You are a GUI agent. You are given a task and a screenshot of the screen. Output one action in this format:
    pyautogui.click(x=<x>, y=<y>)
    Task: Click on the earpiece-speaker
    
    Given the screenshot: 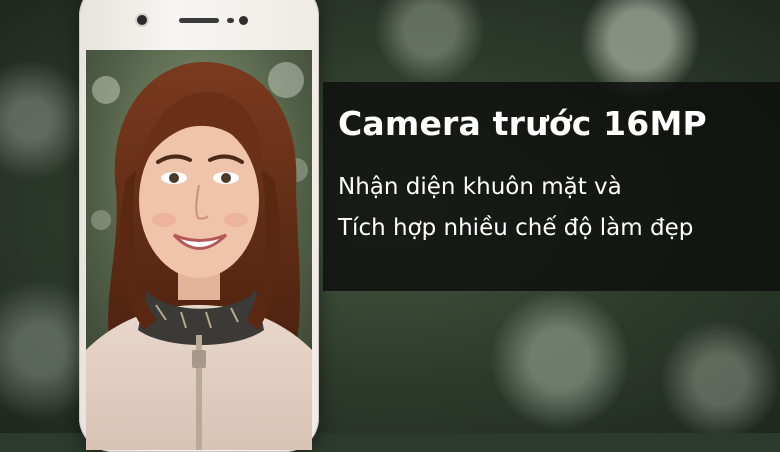 What is the action you would take?
    pyautogui.click(x=199, y=20)
    